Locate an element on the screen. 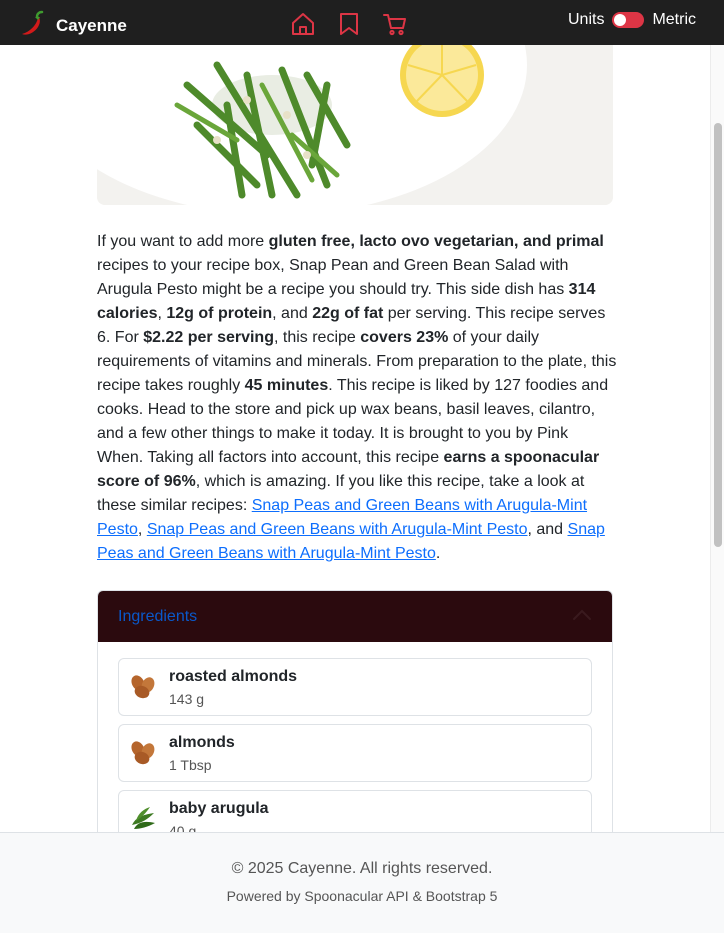 The image size is (724, 933). cart-icon is located at coordinates (395, 24).